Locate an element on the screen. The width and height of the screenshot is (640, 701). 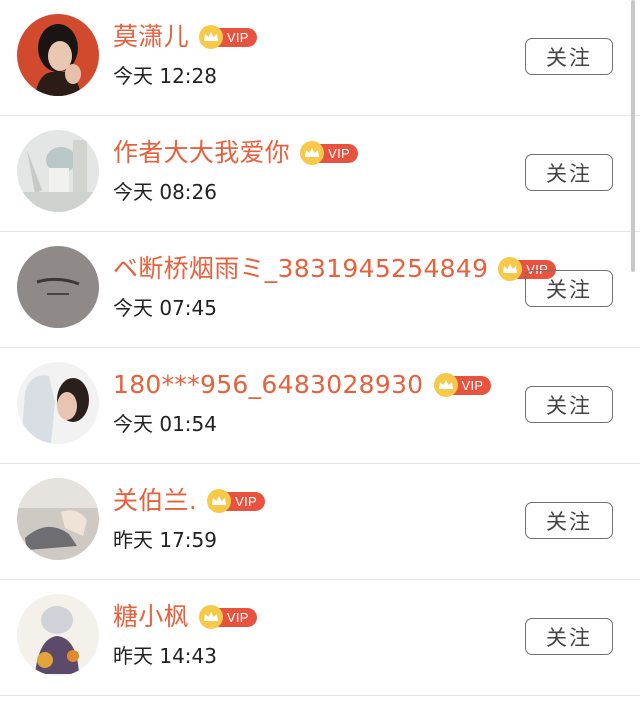
follow-time: 今天 07:45 is located at coordinates (165, 308).